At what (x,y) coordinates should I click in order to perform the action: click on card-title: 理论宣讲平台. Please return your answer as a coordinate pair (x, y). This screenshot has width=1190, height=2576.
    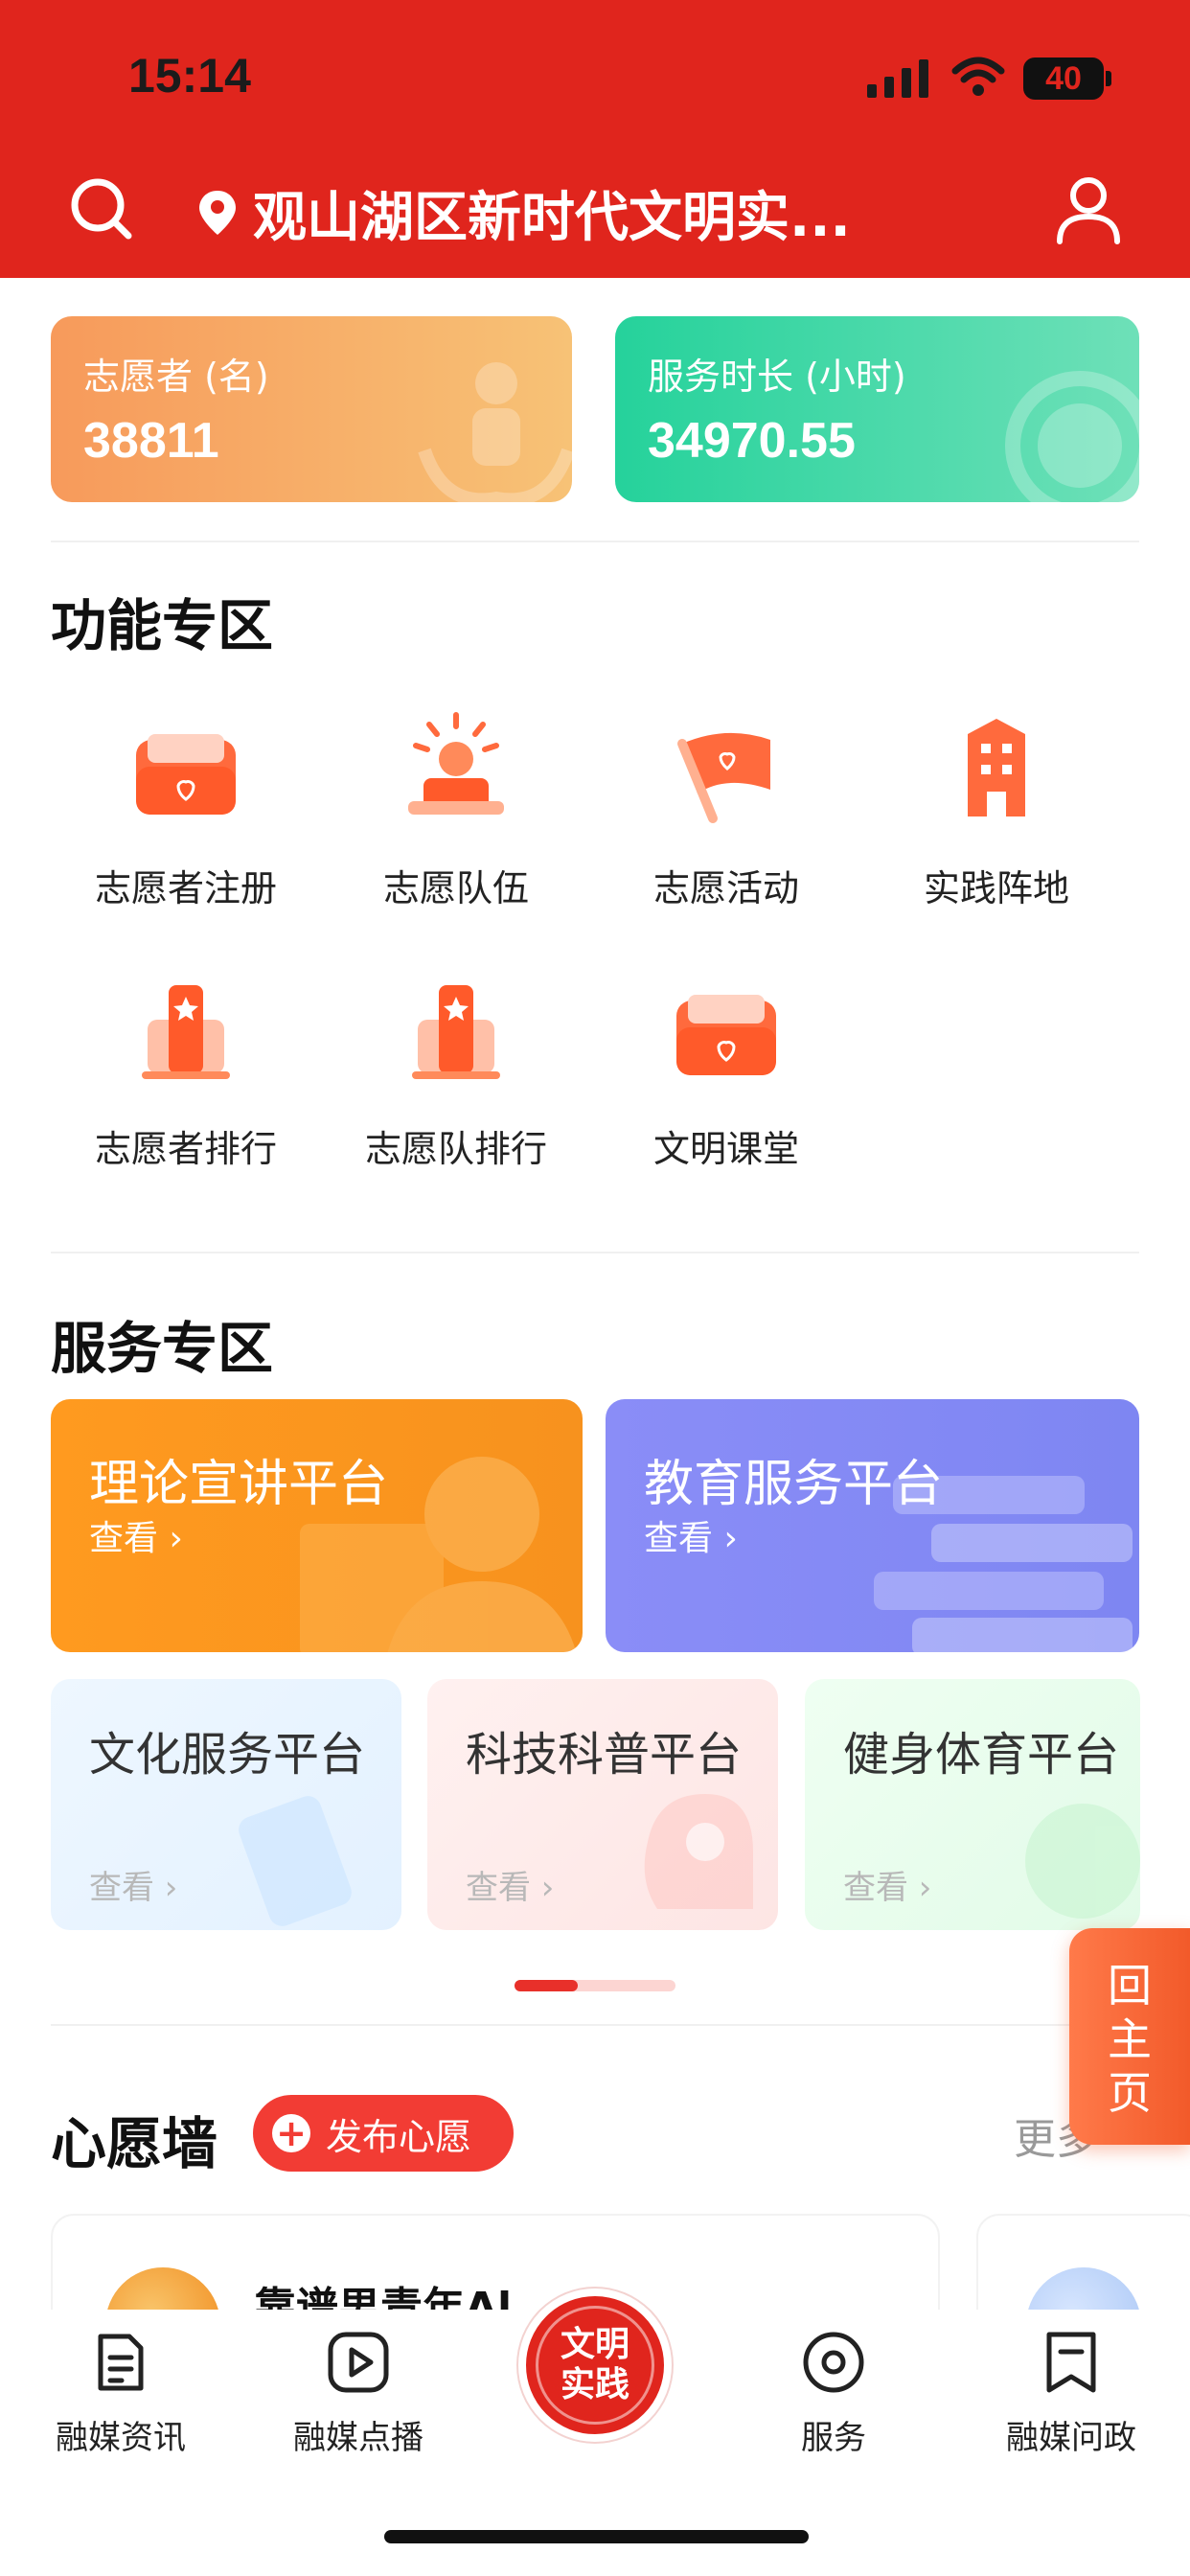
    Looking at the image, I should click on (239, 1484).